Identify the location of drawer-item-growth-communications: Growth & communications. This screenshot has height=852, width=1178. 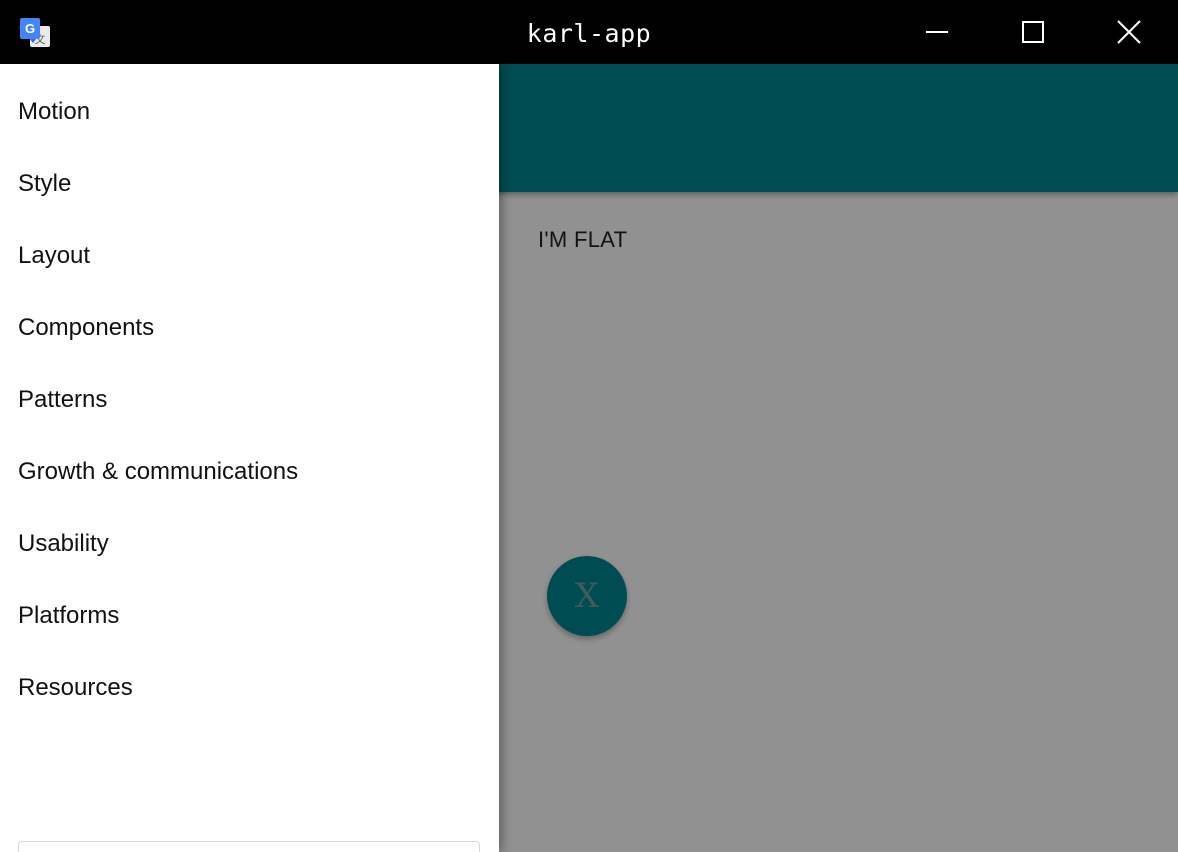
(249, 472).